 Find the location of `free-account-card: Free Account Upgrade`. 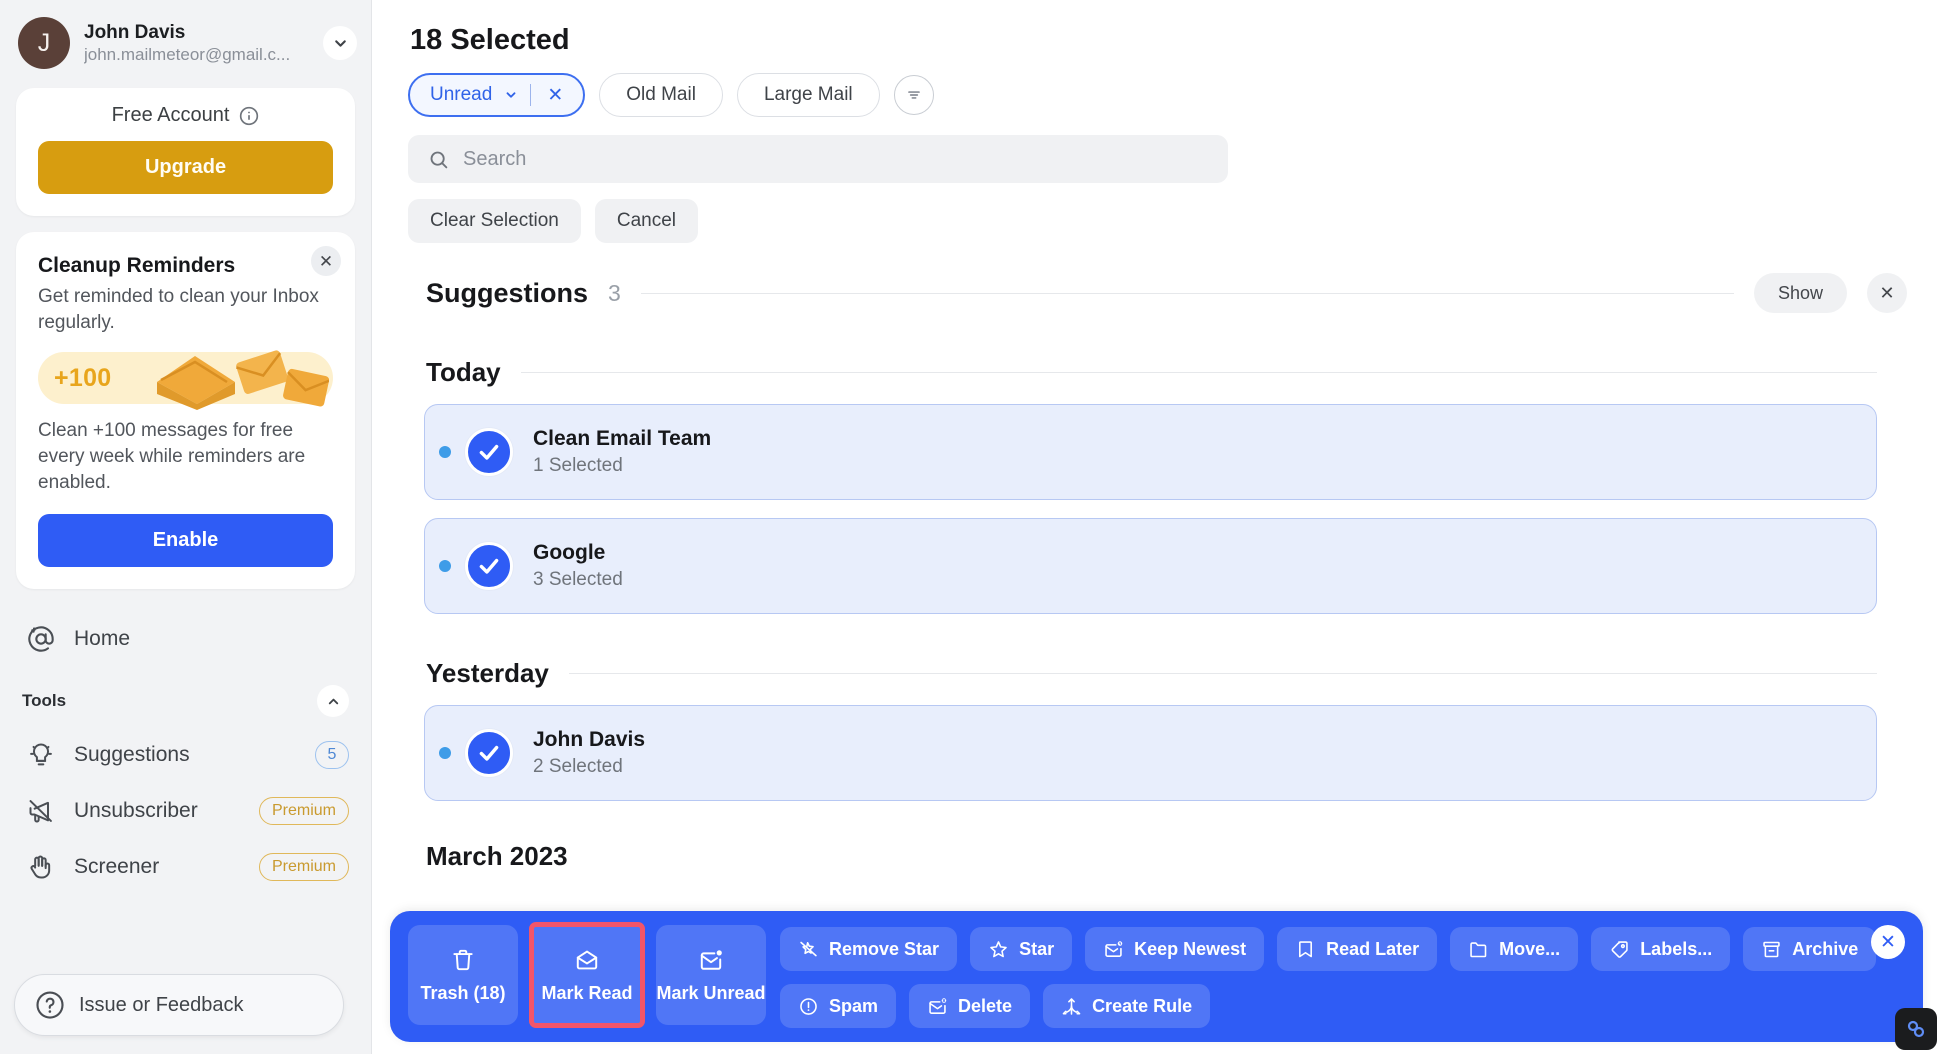

free-account-card: Free Account Upgrade is located at coordinates (185, 152).